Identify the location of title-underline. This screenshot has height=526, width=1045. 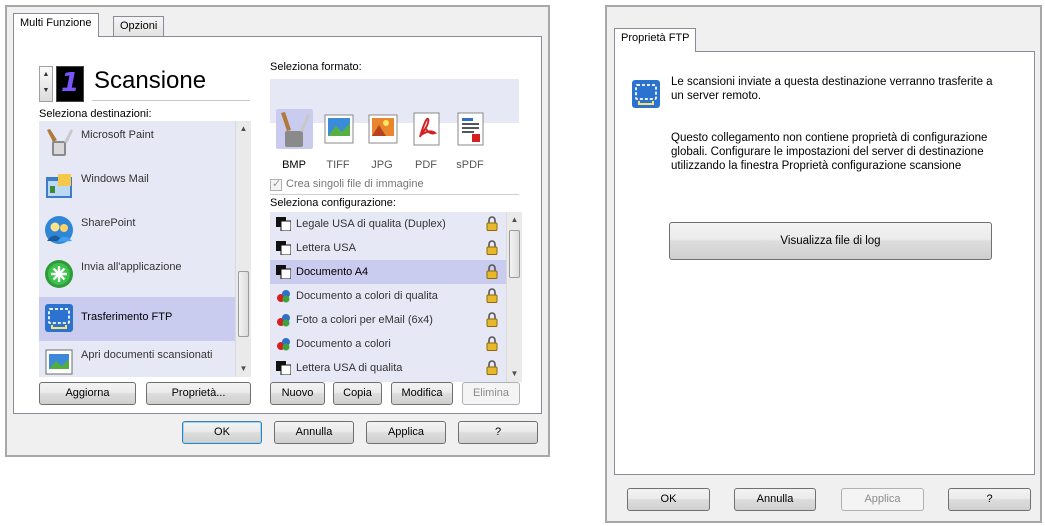
(171, 100).